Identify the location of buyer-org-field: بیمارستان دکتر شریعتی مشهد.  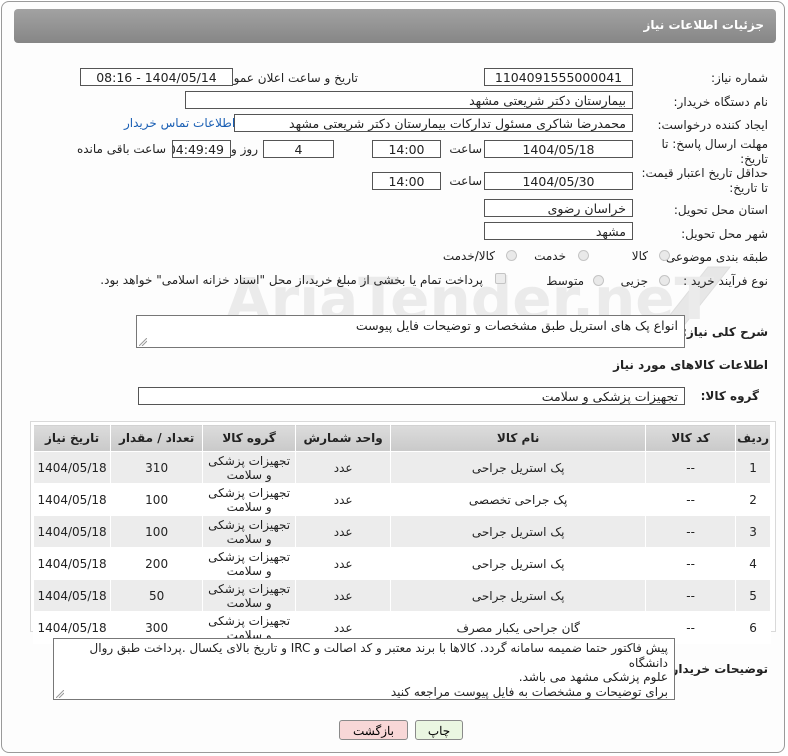
(409, 100).